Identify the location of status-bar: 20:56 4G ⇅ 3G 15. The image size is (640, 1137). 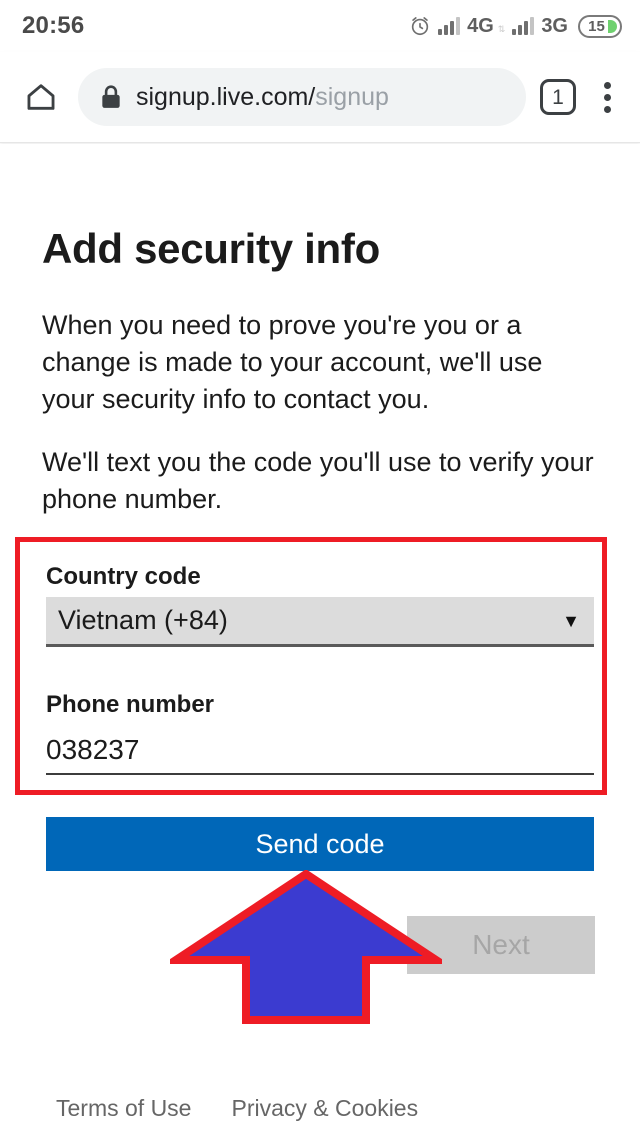
(320, 26).